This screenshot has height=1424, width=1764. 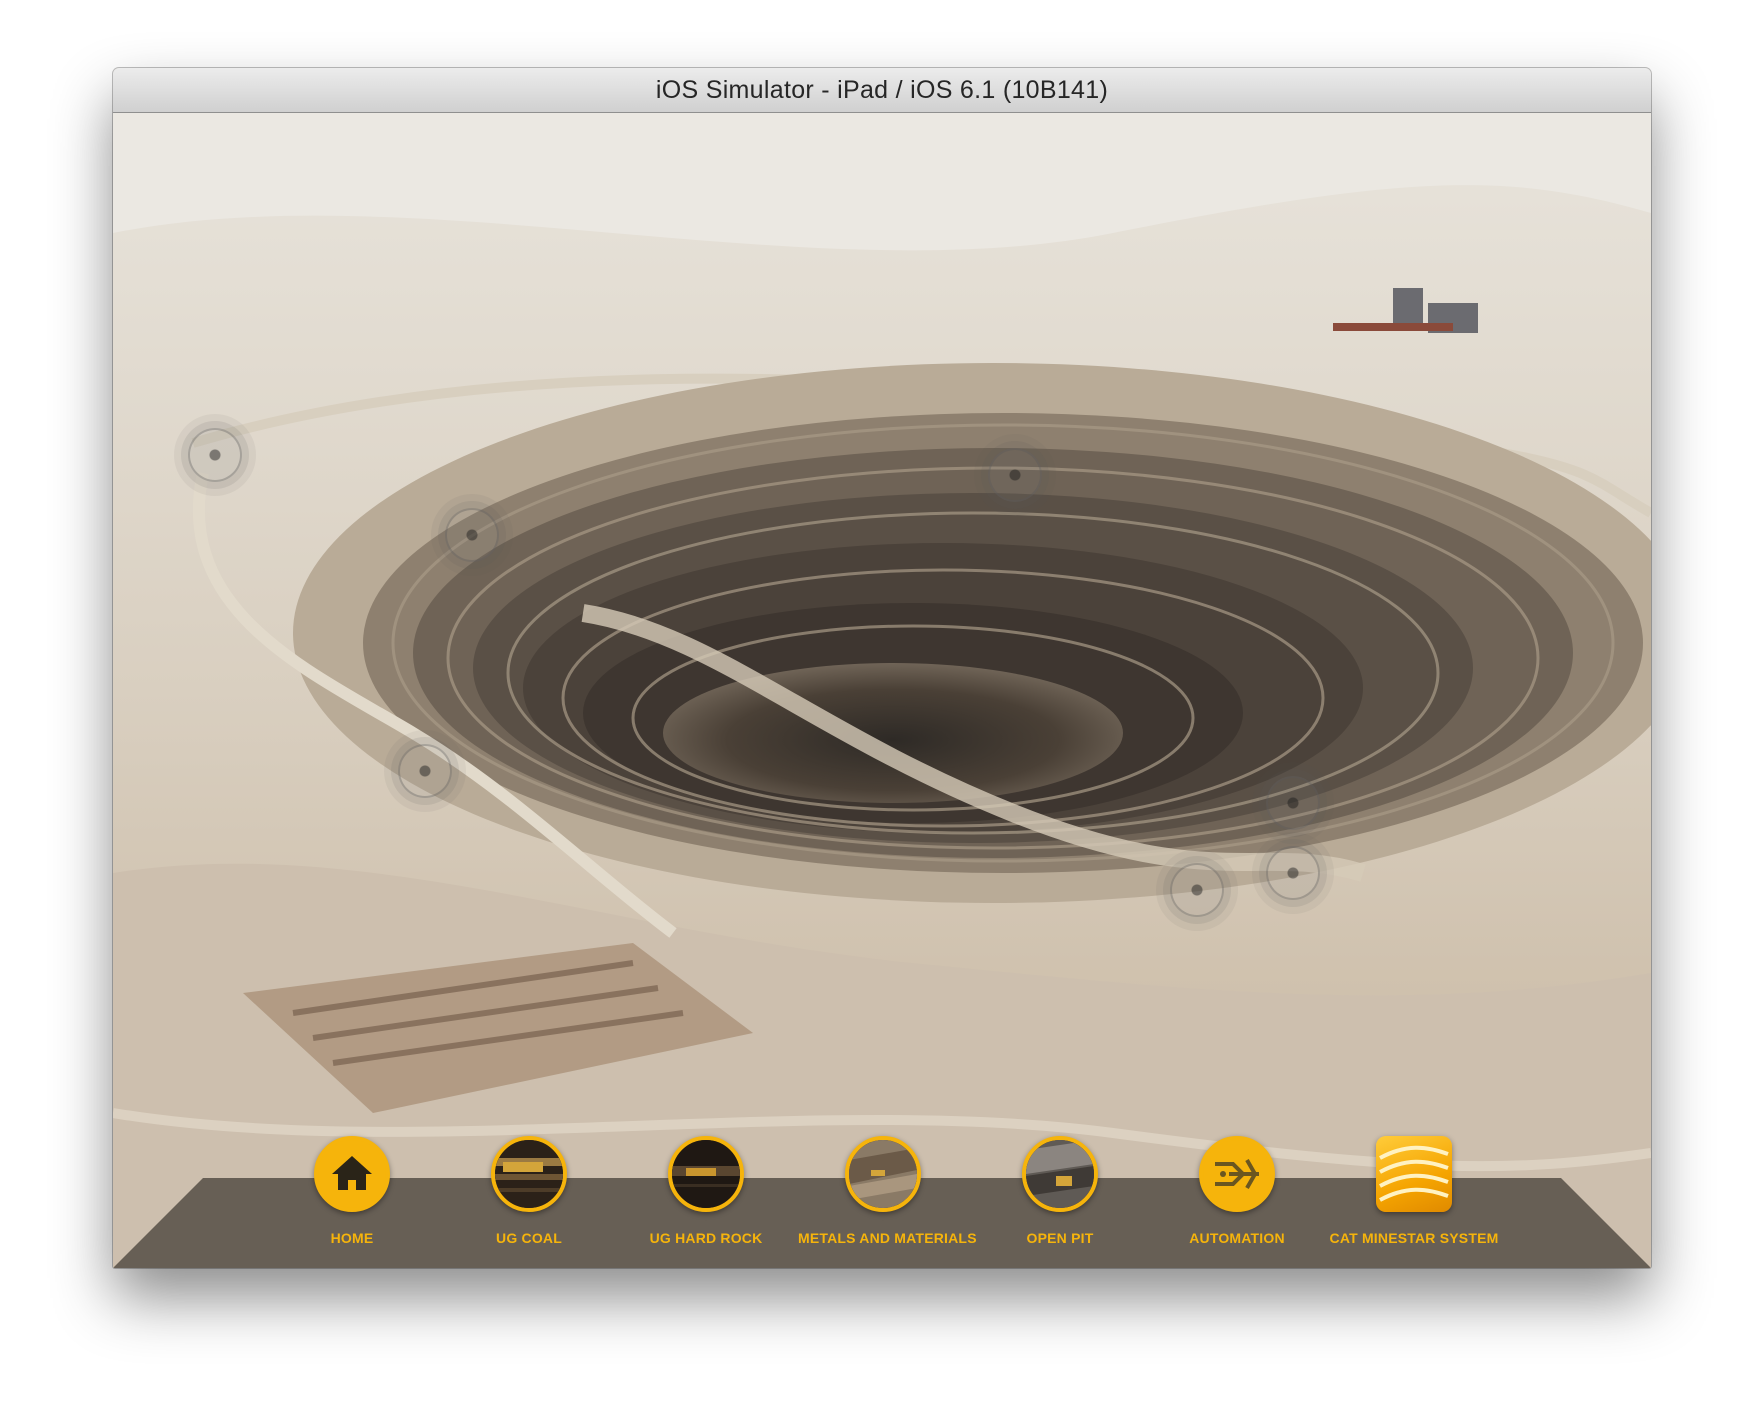 What do you see at coordinates (1237, 1174) in the screenshot?
I see `automation-icon` at bounding box center [1237, 1174].